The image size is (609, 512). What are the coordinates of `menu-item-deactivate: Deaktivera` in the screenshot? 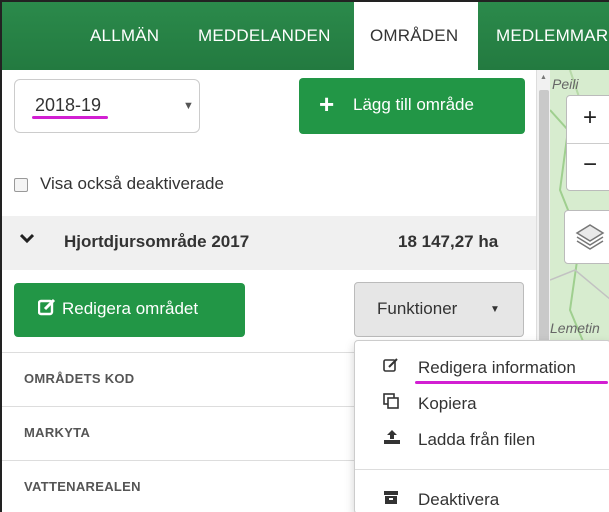 It's located at (482, 497).